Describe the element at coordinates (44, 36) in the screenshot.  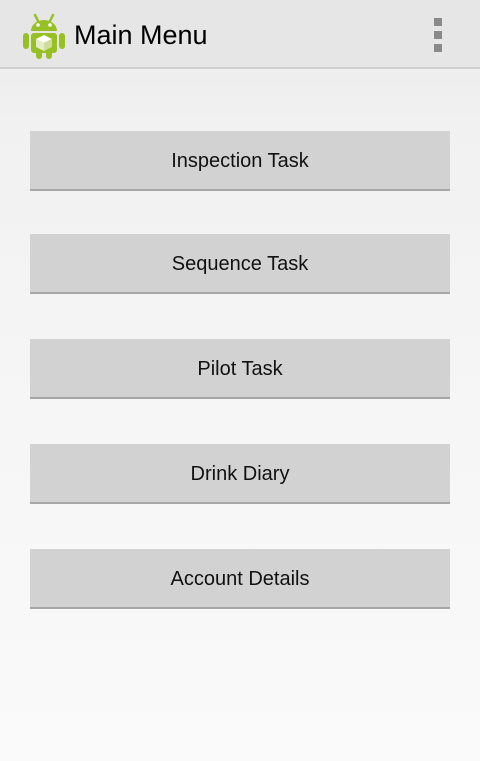
I see `android-icon` at that location.